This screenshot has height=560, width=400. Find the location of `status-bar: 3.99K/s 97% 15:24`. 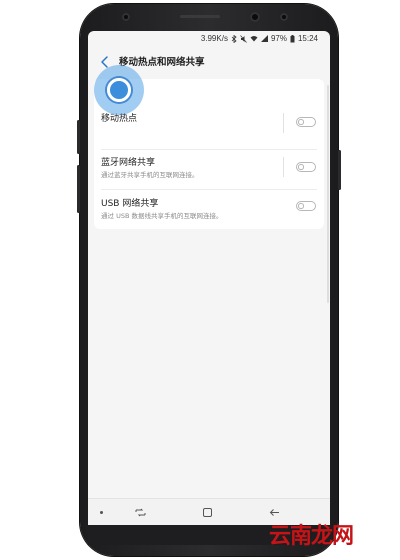

status-bar: 3.99K/s 97% 15:24 is located at coordinates (209, 39).